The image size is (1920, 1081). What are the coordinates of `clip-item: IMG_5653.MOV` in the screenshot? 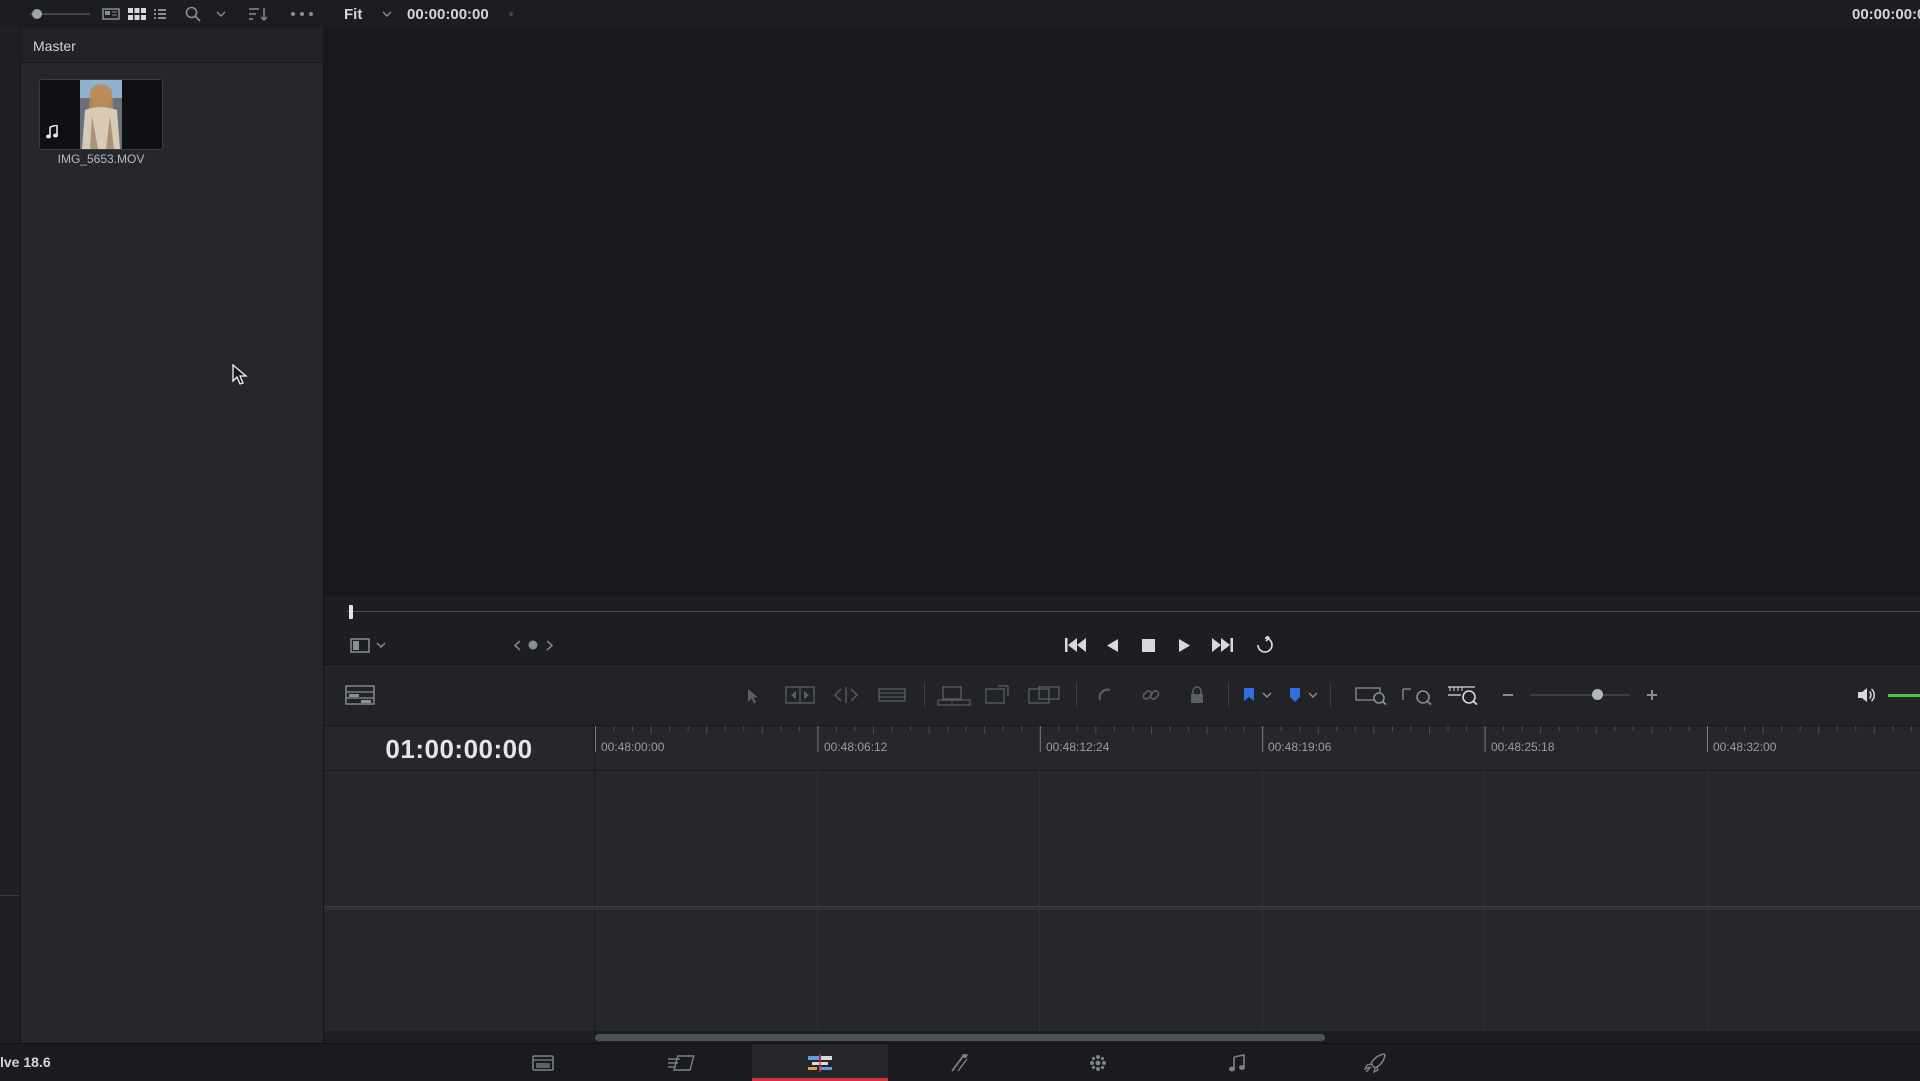 It's located at (101, 103).